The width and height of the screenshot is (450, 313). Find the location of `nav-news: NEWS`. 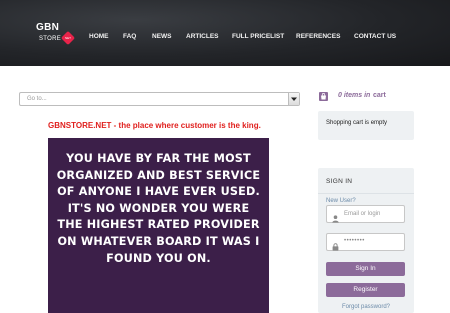

nav-news: NEWS is located at coordinates (162, 36).